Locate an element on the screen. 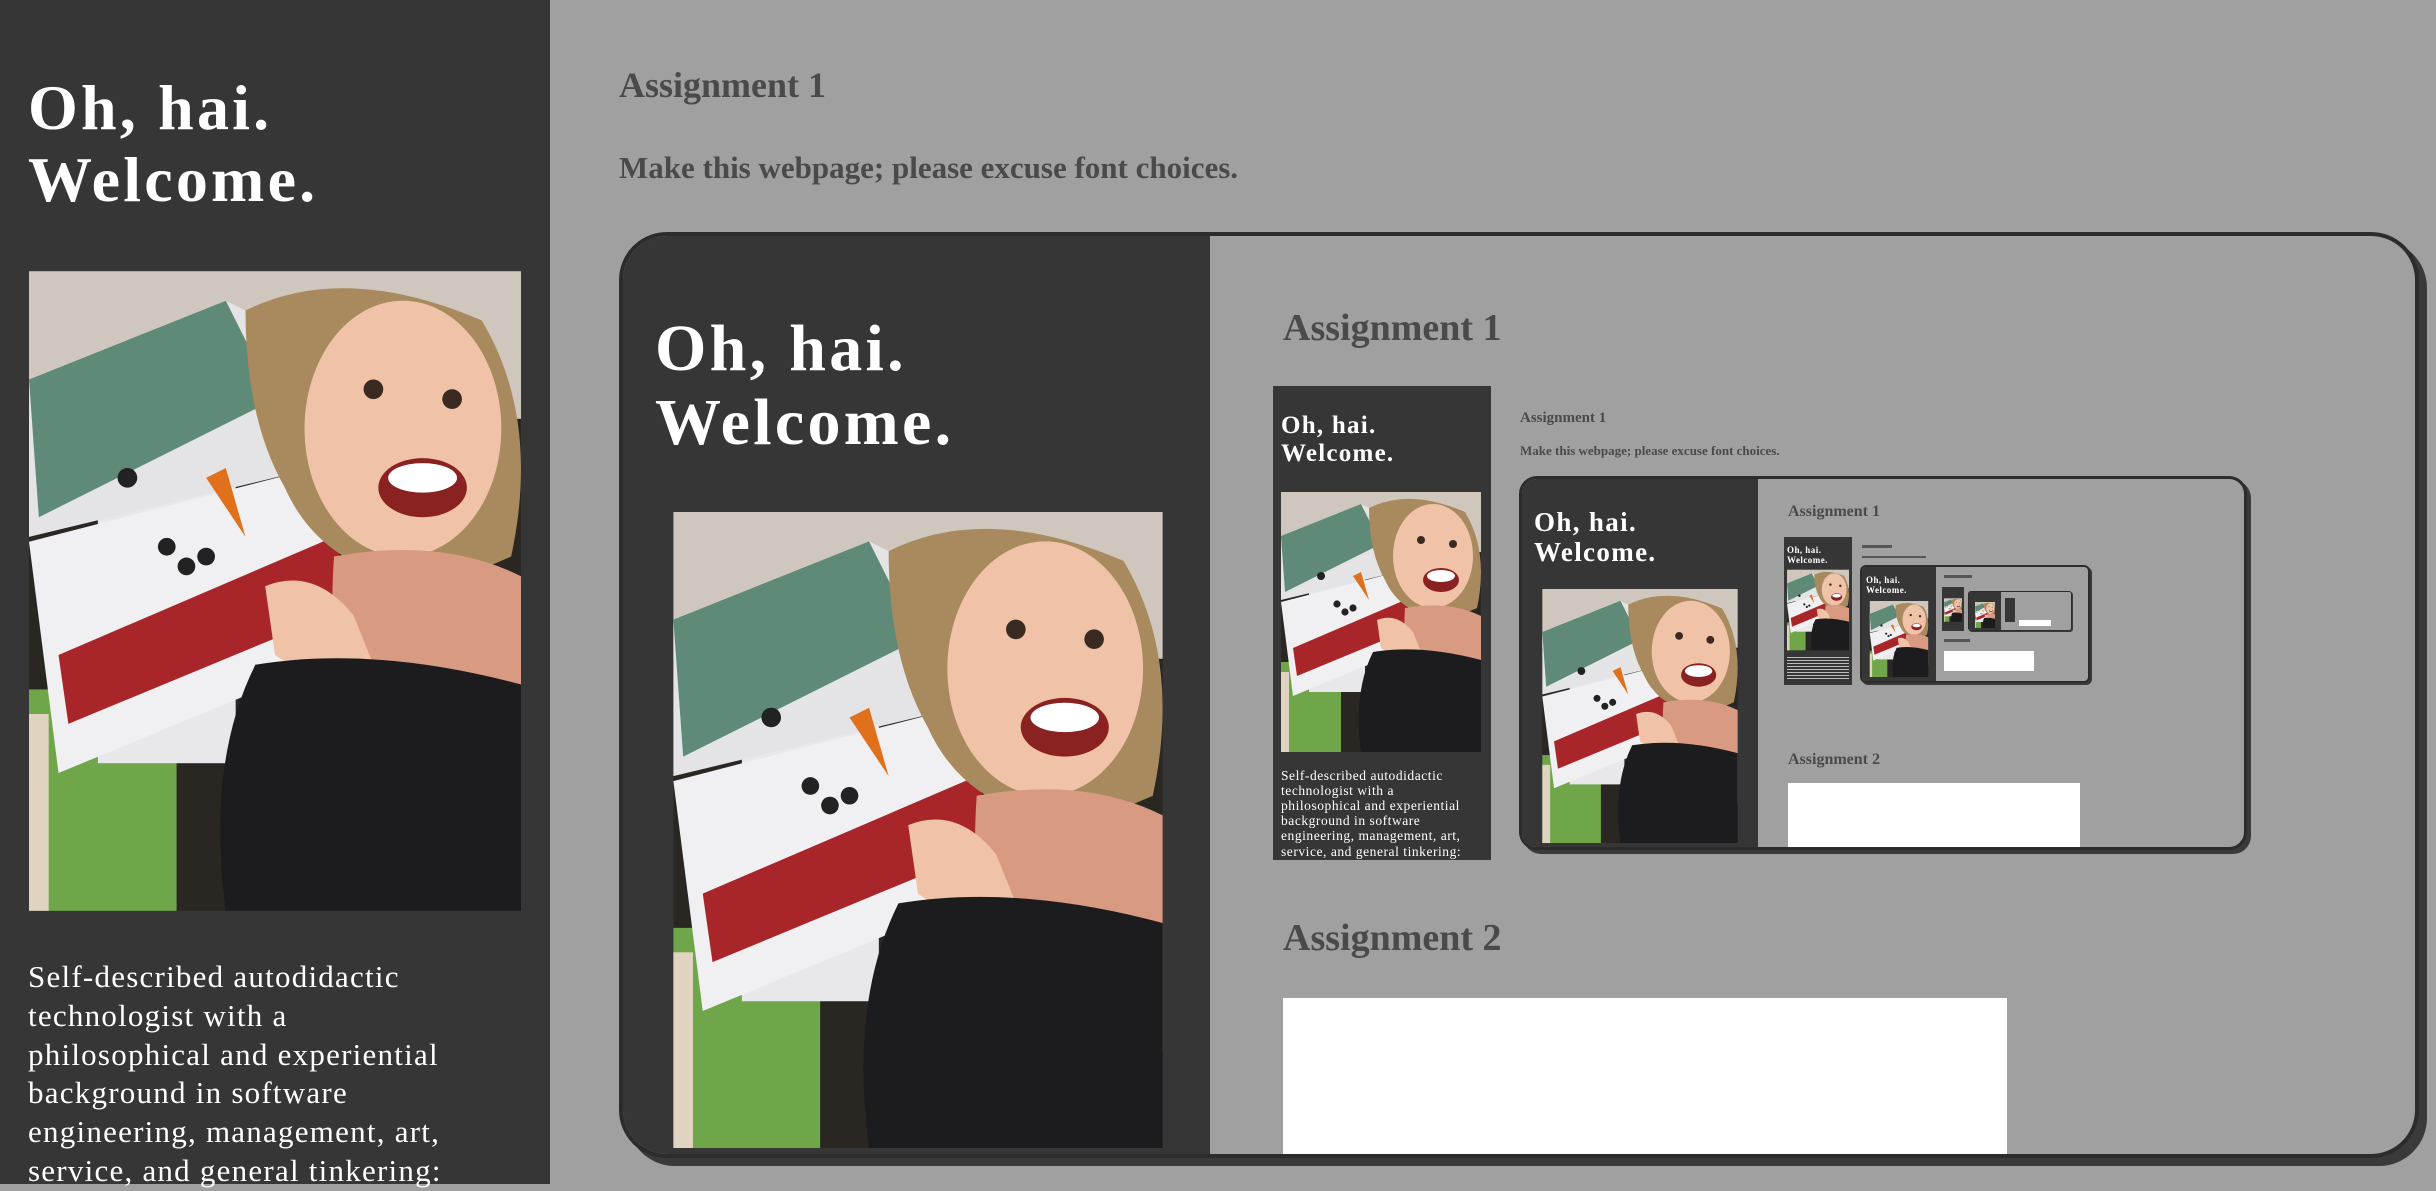  tiny-embed-sidebar: Oh, hai. Welcome. is located at coordinates (1899, 624).